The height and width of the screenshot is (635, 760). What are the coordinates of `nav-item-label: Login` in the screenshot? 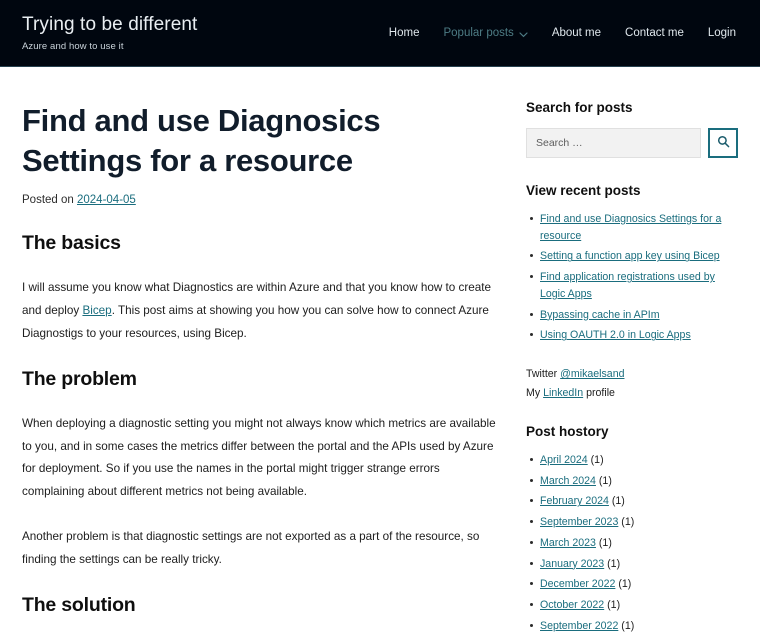 It's located at (721, 33).